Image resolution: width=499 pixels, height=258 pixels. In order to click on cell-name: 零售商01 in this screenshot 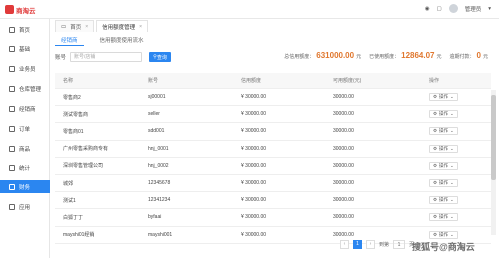, I will do `click(73, 131)`.